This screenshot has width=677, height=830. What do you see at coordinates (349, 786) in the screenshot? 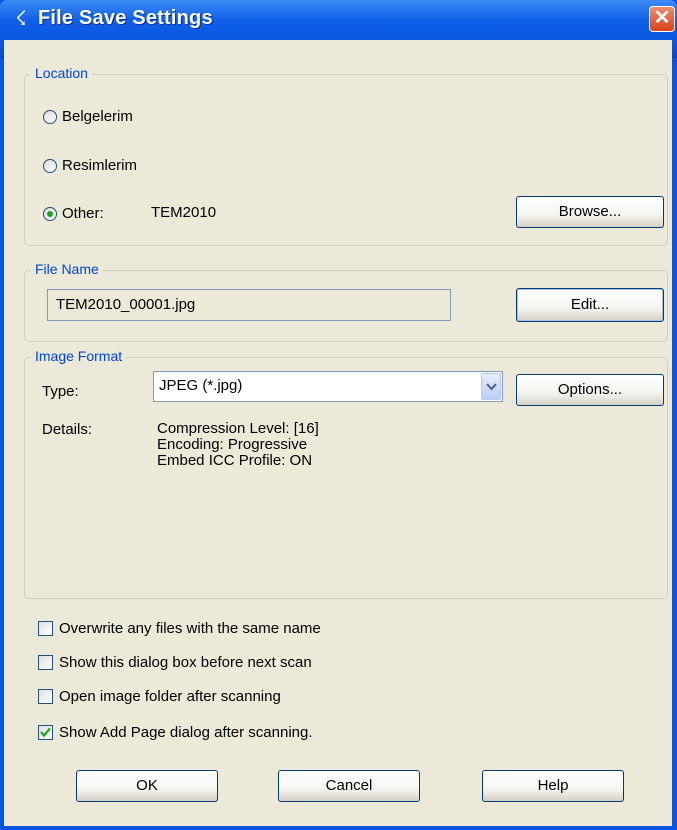
I see `cancel-button: Cancel` at bounding box center [349, 786].